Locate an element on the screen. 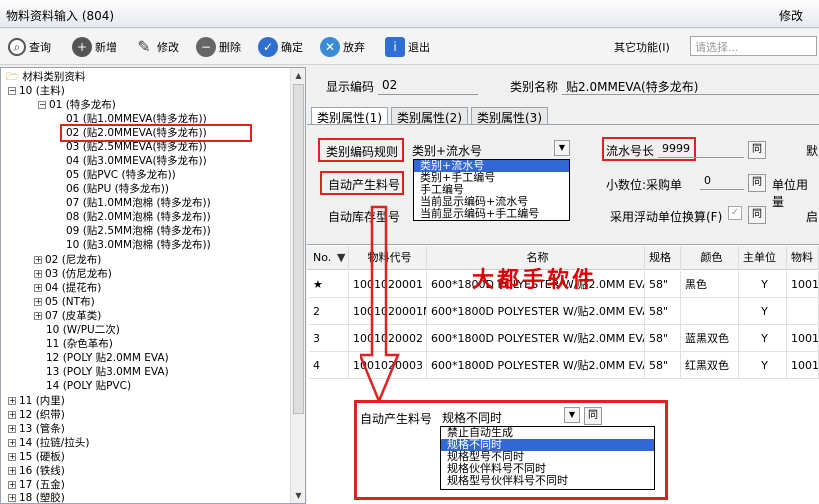 Image resolution: width=819 pixels, height=504 pixels. edit-button: ✎ 修改 is located at coordinates (156, 47).